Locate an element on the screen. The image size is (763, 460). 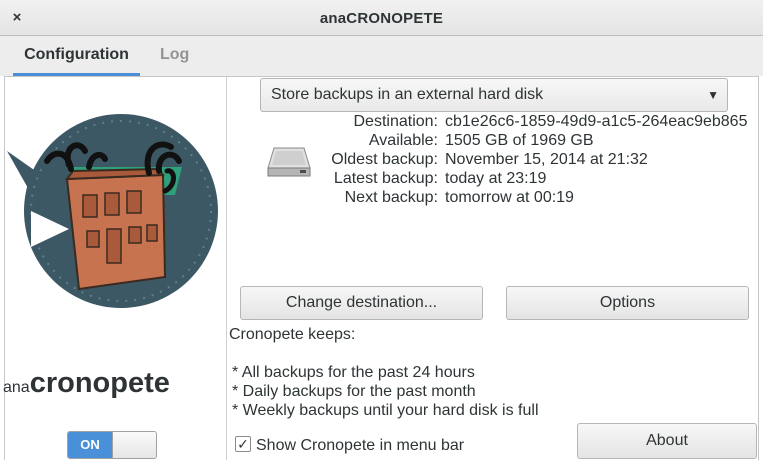
tab-log: Log is located at coordinates (174, 55).